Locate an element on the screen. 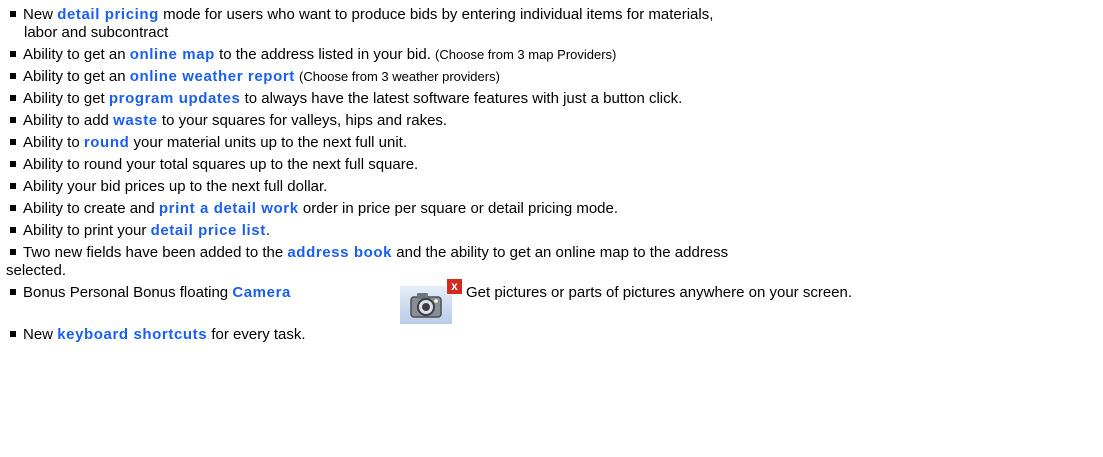  item-text: for every task. is located at coordinates (256, 334).